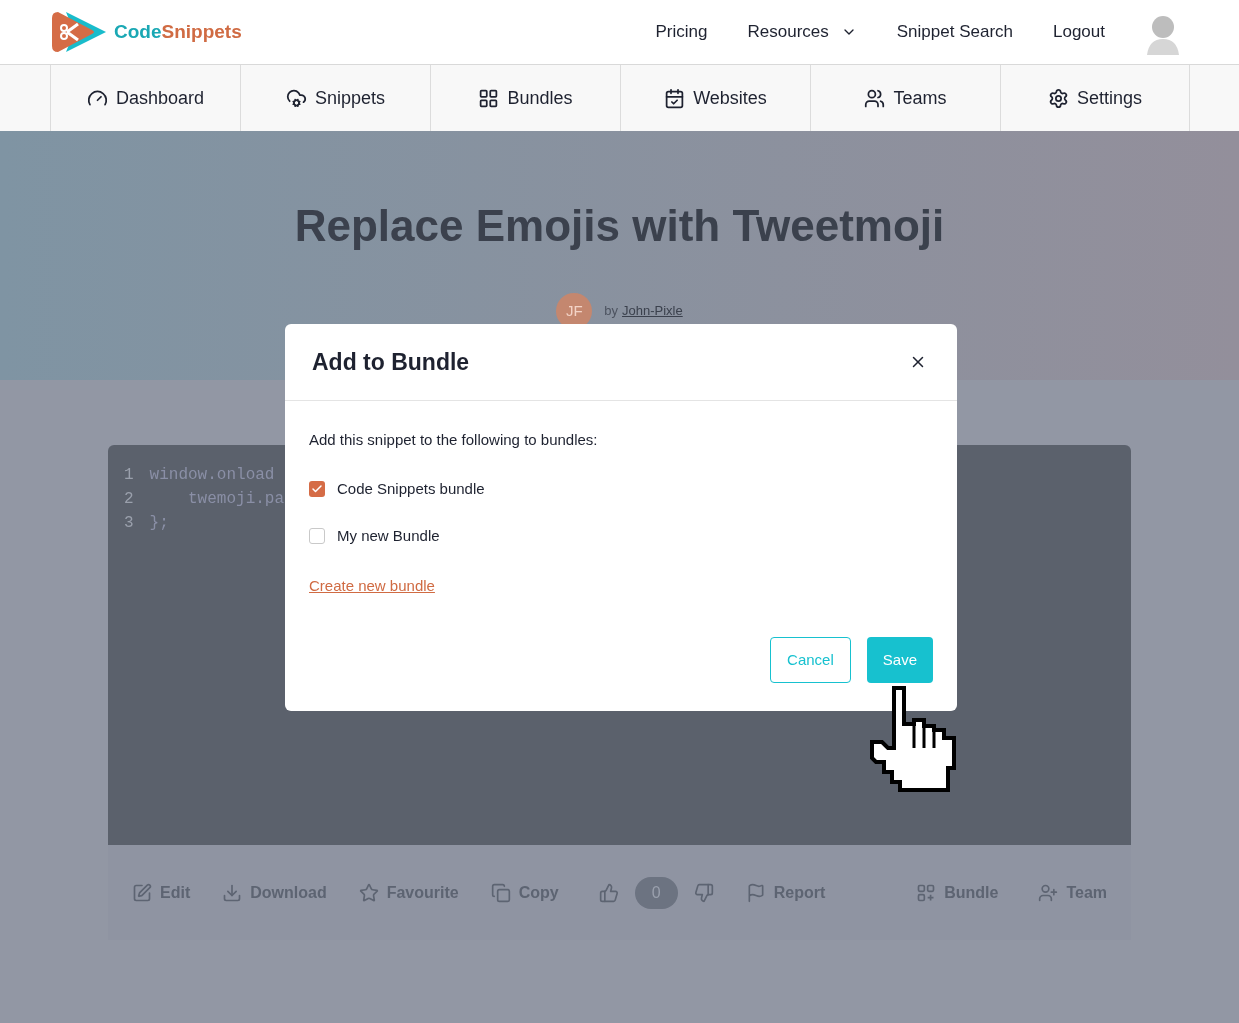 Image resolution: width=1239 pixels, height=1023 pixels. Describe the element at coordinates (388, 536) in the screenshot. I see `checkbox-label: My new Bundle` at that location.